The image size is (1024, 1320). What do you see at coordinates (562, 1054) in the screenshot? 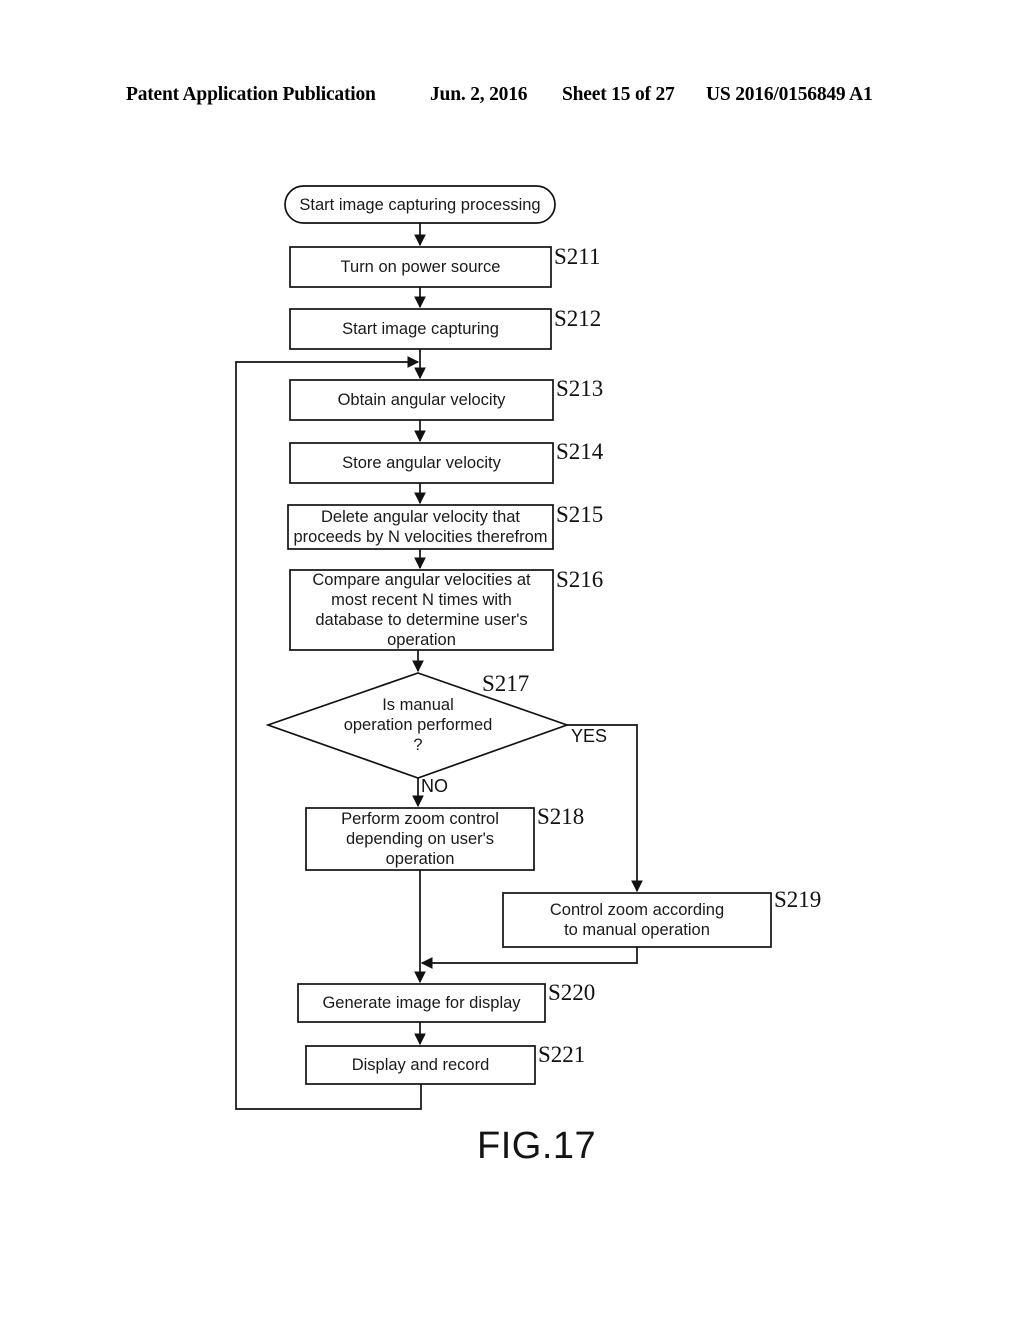
I see `step-label-s221: S221` at bounding box center [562, 1054].